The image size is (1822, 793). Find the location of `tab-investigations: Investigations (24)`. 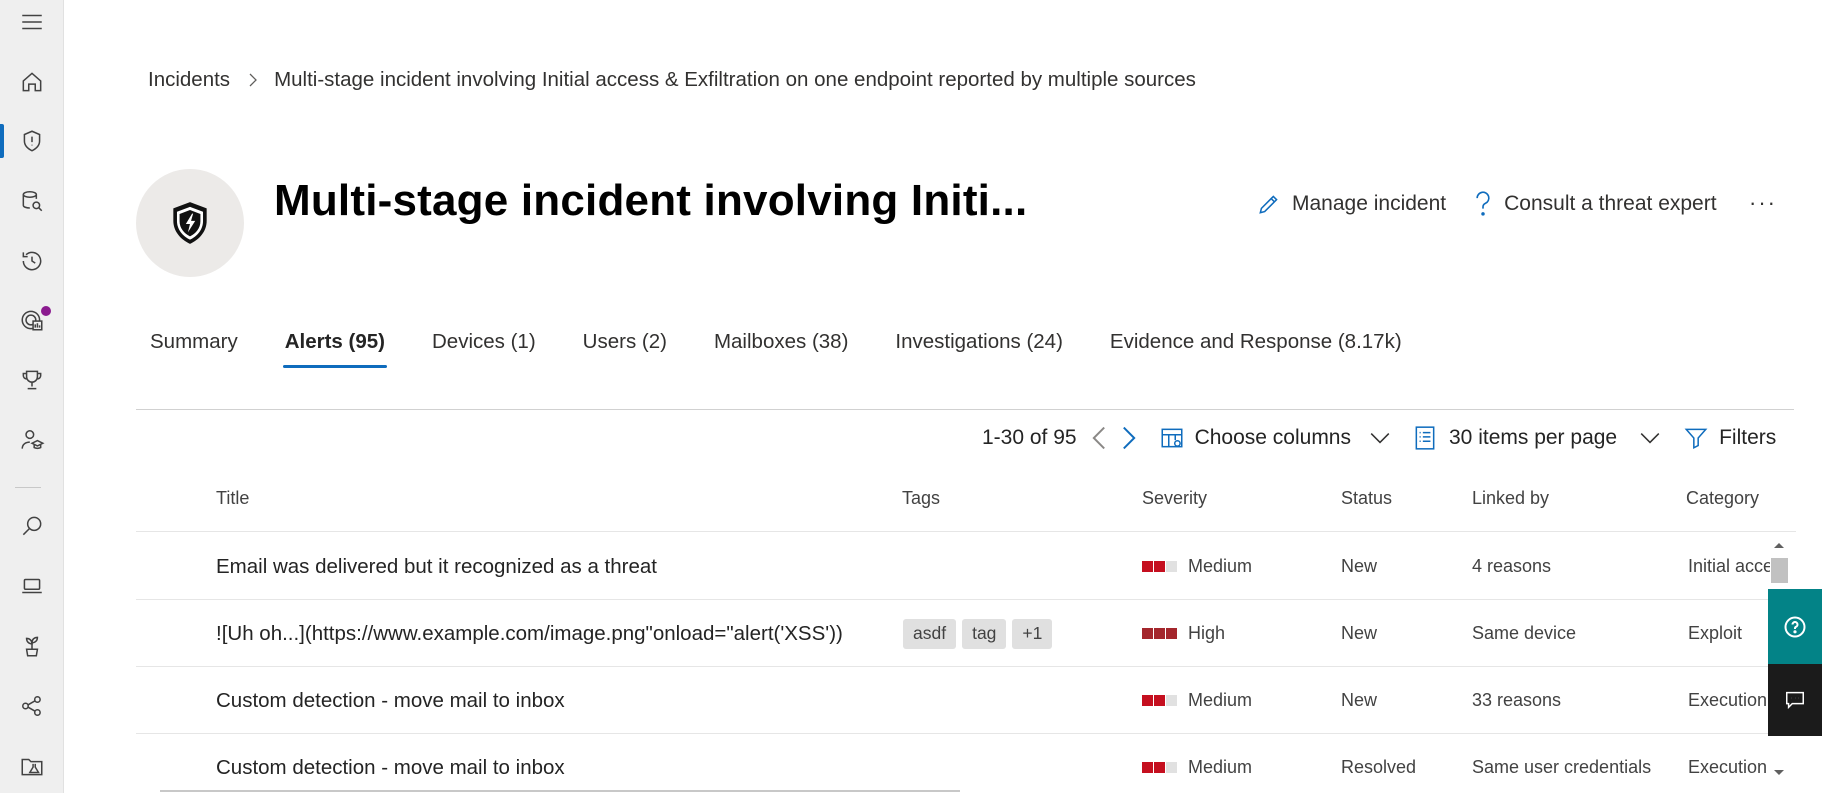

tab-investigations: Investigations (24) is located at coordinates (979, 349).